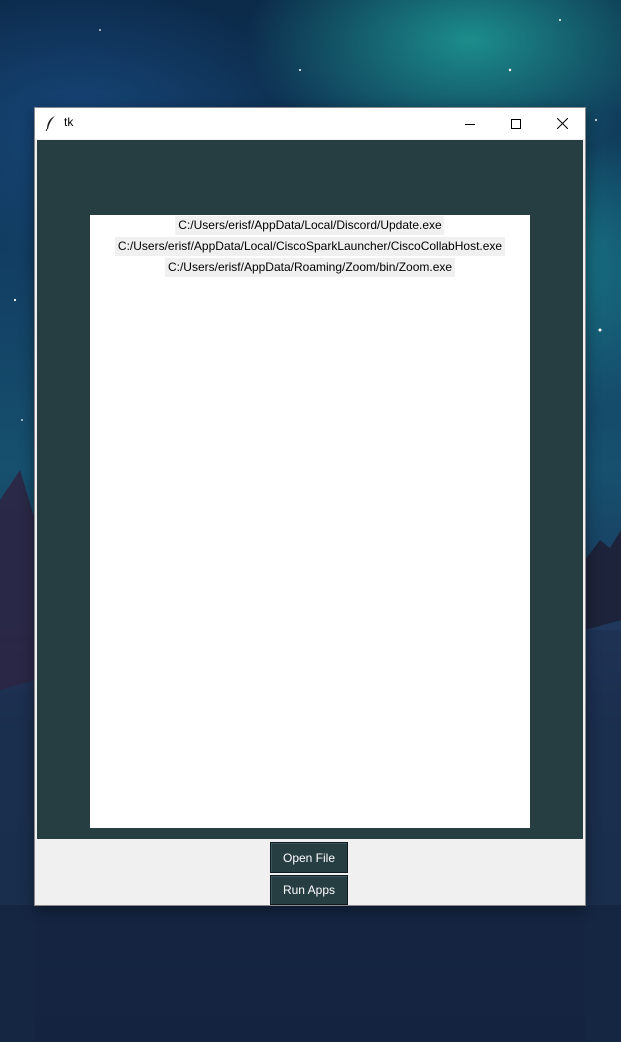 The image size is (621, 1042). I want to click on open-file-button: Open File, so click(309, 857).